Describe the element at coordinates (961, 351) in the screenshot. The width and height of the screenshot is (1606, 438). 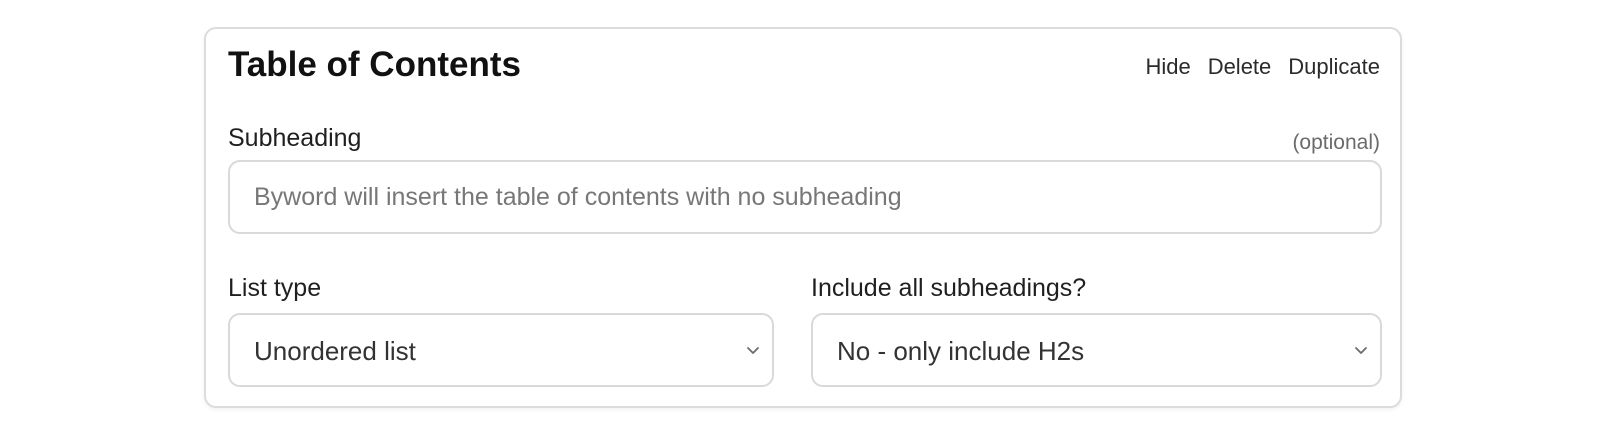
I see `include-subheadings-selected-value: No - only include H2s` at that location.